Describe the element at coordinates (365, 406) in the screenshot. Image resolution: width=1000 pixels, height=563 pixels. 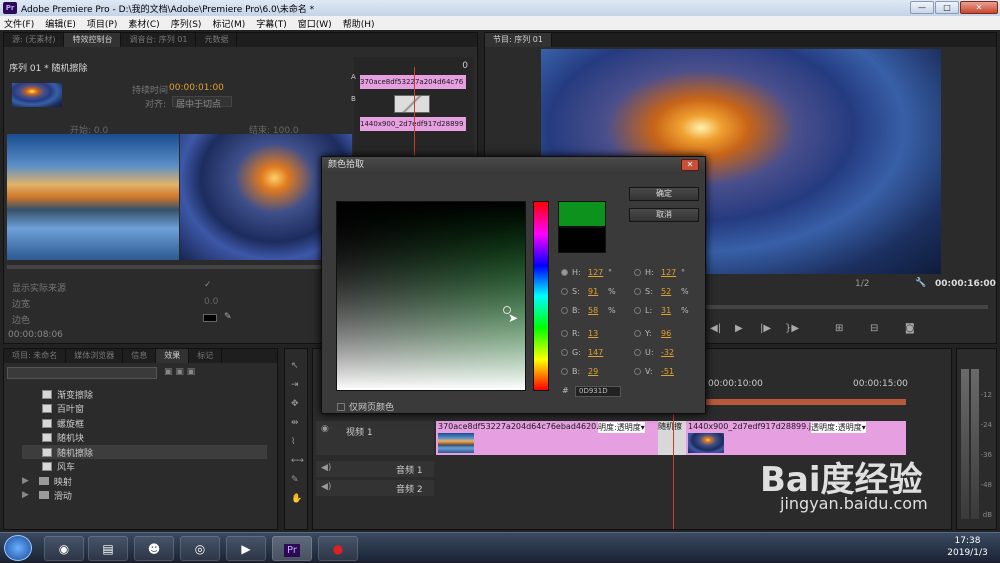
I see `web-colors-checkbox-row: 仅网页颜色` at that location.